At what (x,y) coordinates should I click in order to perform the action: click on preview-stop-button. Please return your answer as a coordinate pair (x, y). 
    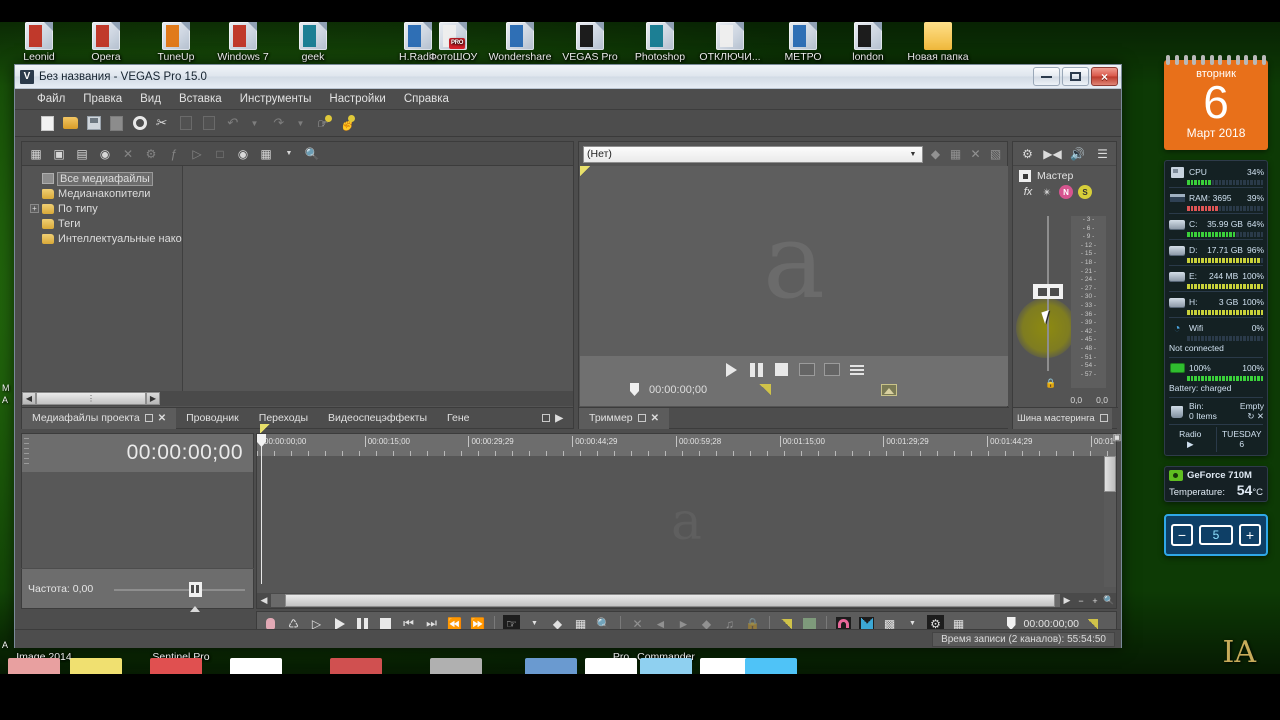
    Looking at the image, I should click on (782, 369).